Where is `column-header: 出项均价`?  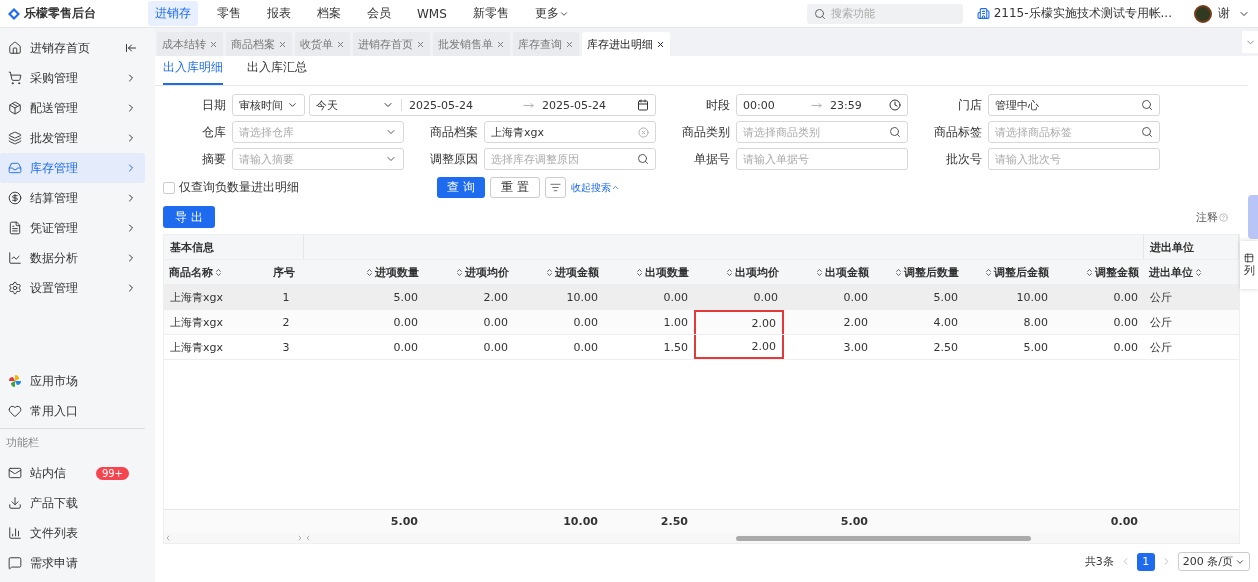 column-header: 出项均价 is located at coordinates (739, 272).